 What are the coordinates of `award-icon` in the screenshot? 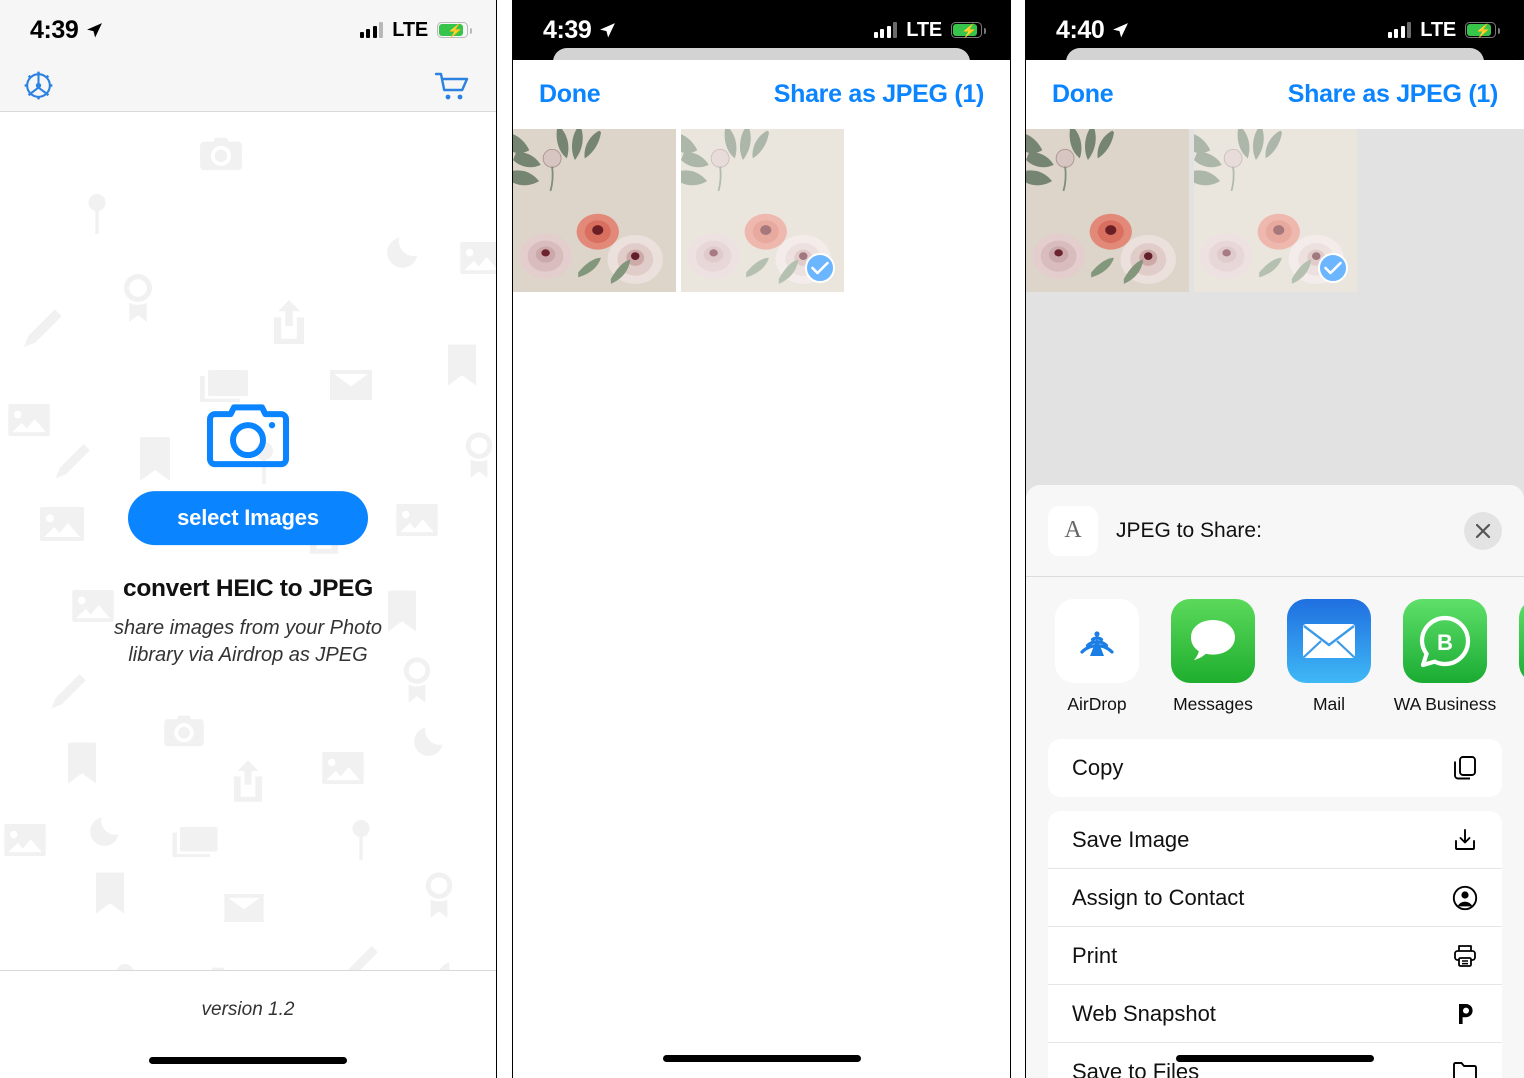 It's located at (138, 300).